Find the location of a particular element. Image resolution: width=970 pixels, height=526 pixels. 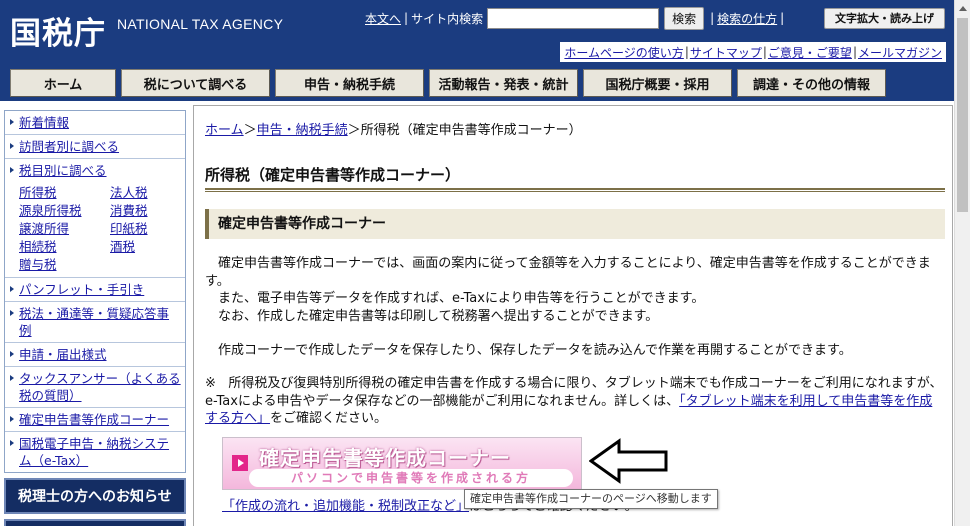

scrollbar-thumb is located at coordinates (962, 115).